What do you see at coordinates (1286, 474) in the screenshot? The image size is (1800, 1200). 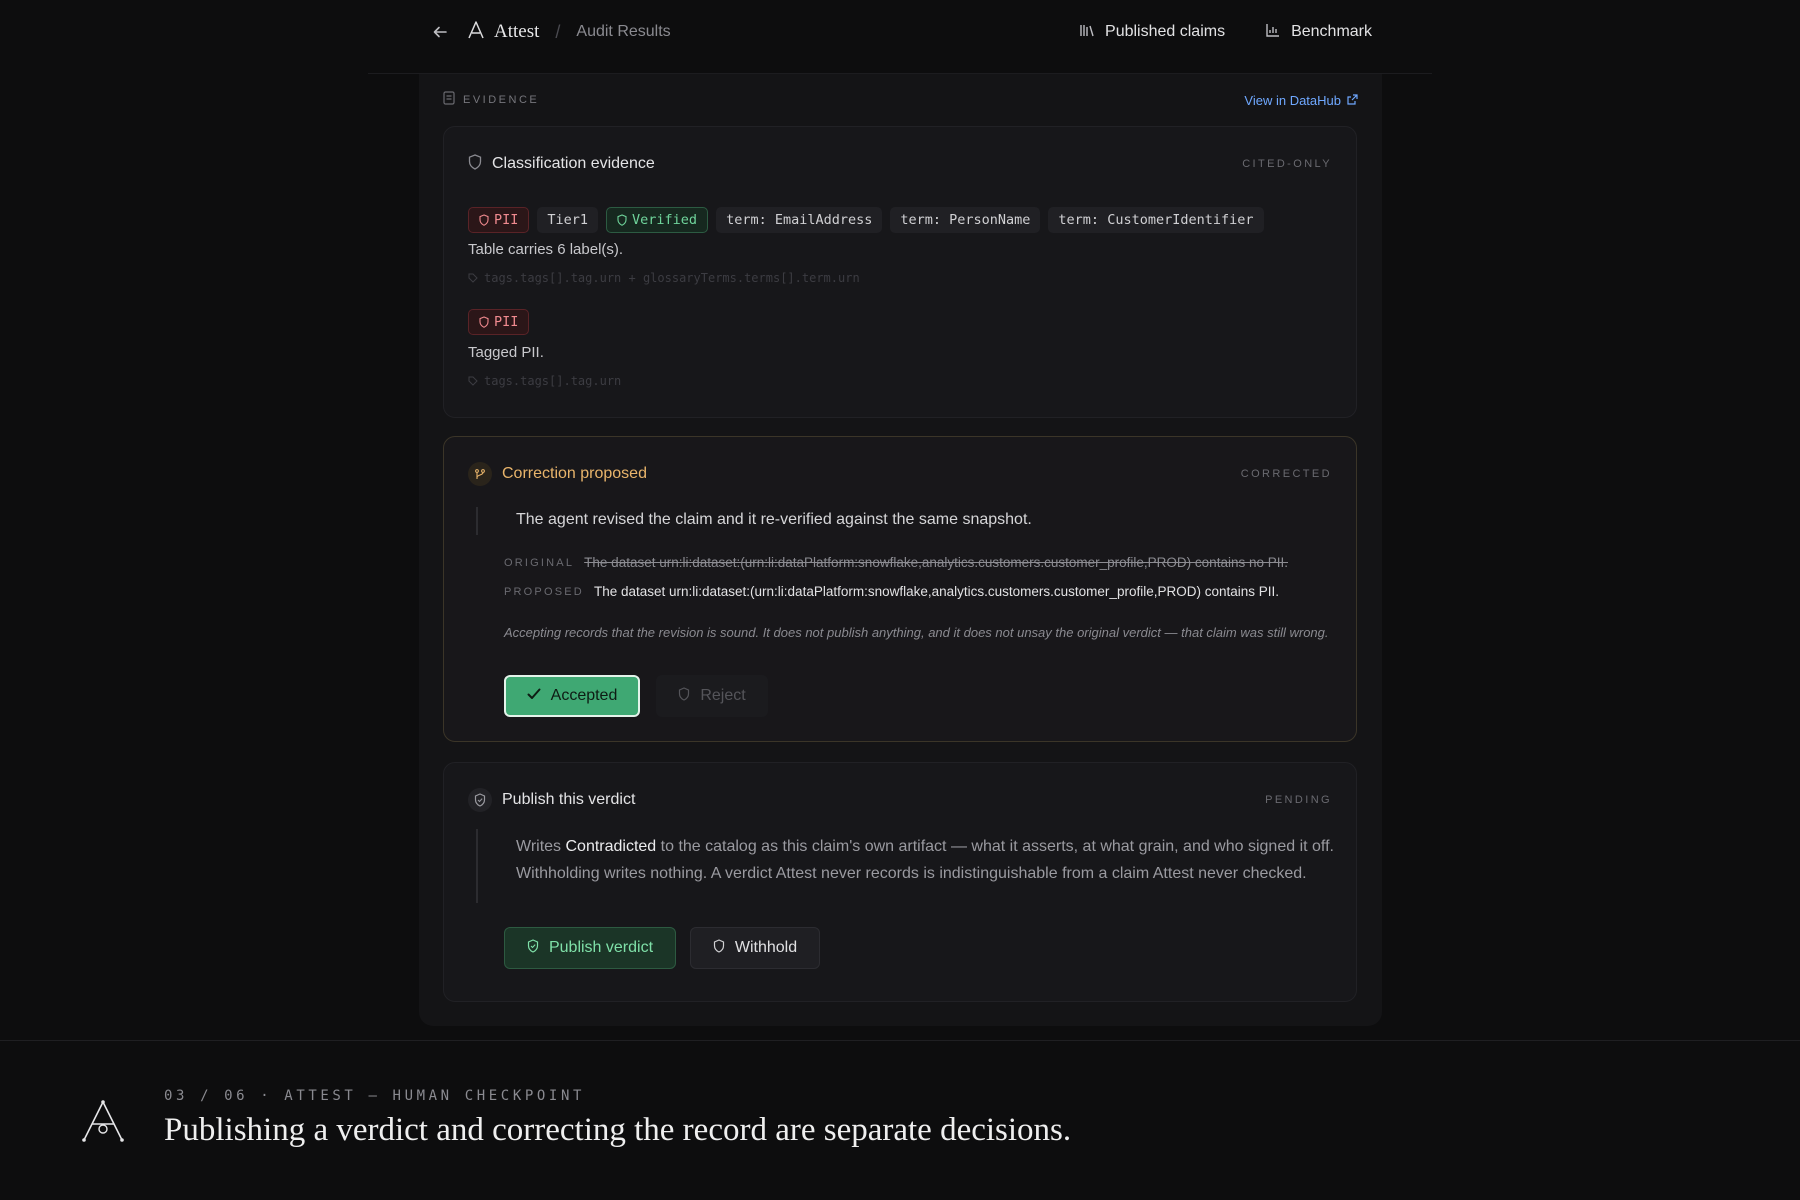 I see `correction-status: CORRECTED` at bounding box center [1286, 474].